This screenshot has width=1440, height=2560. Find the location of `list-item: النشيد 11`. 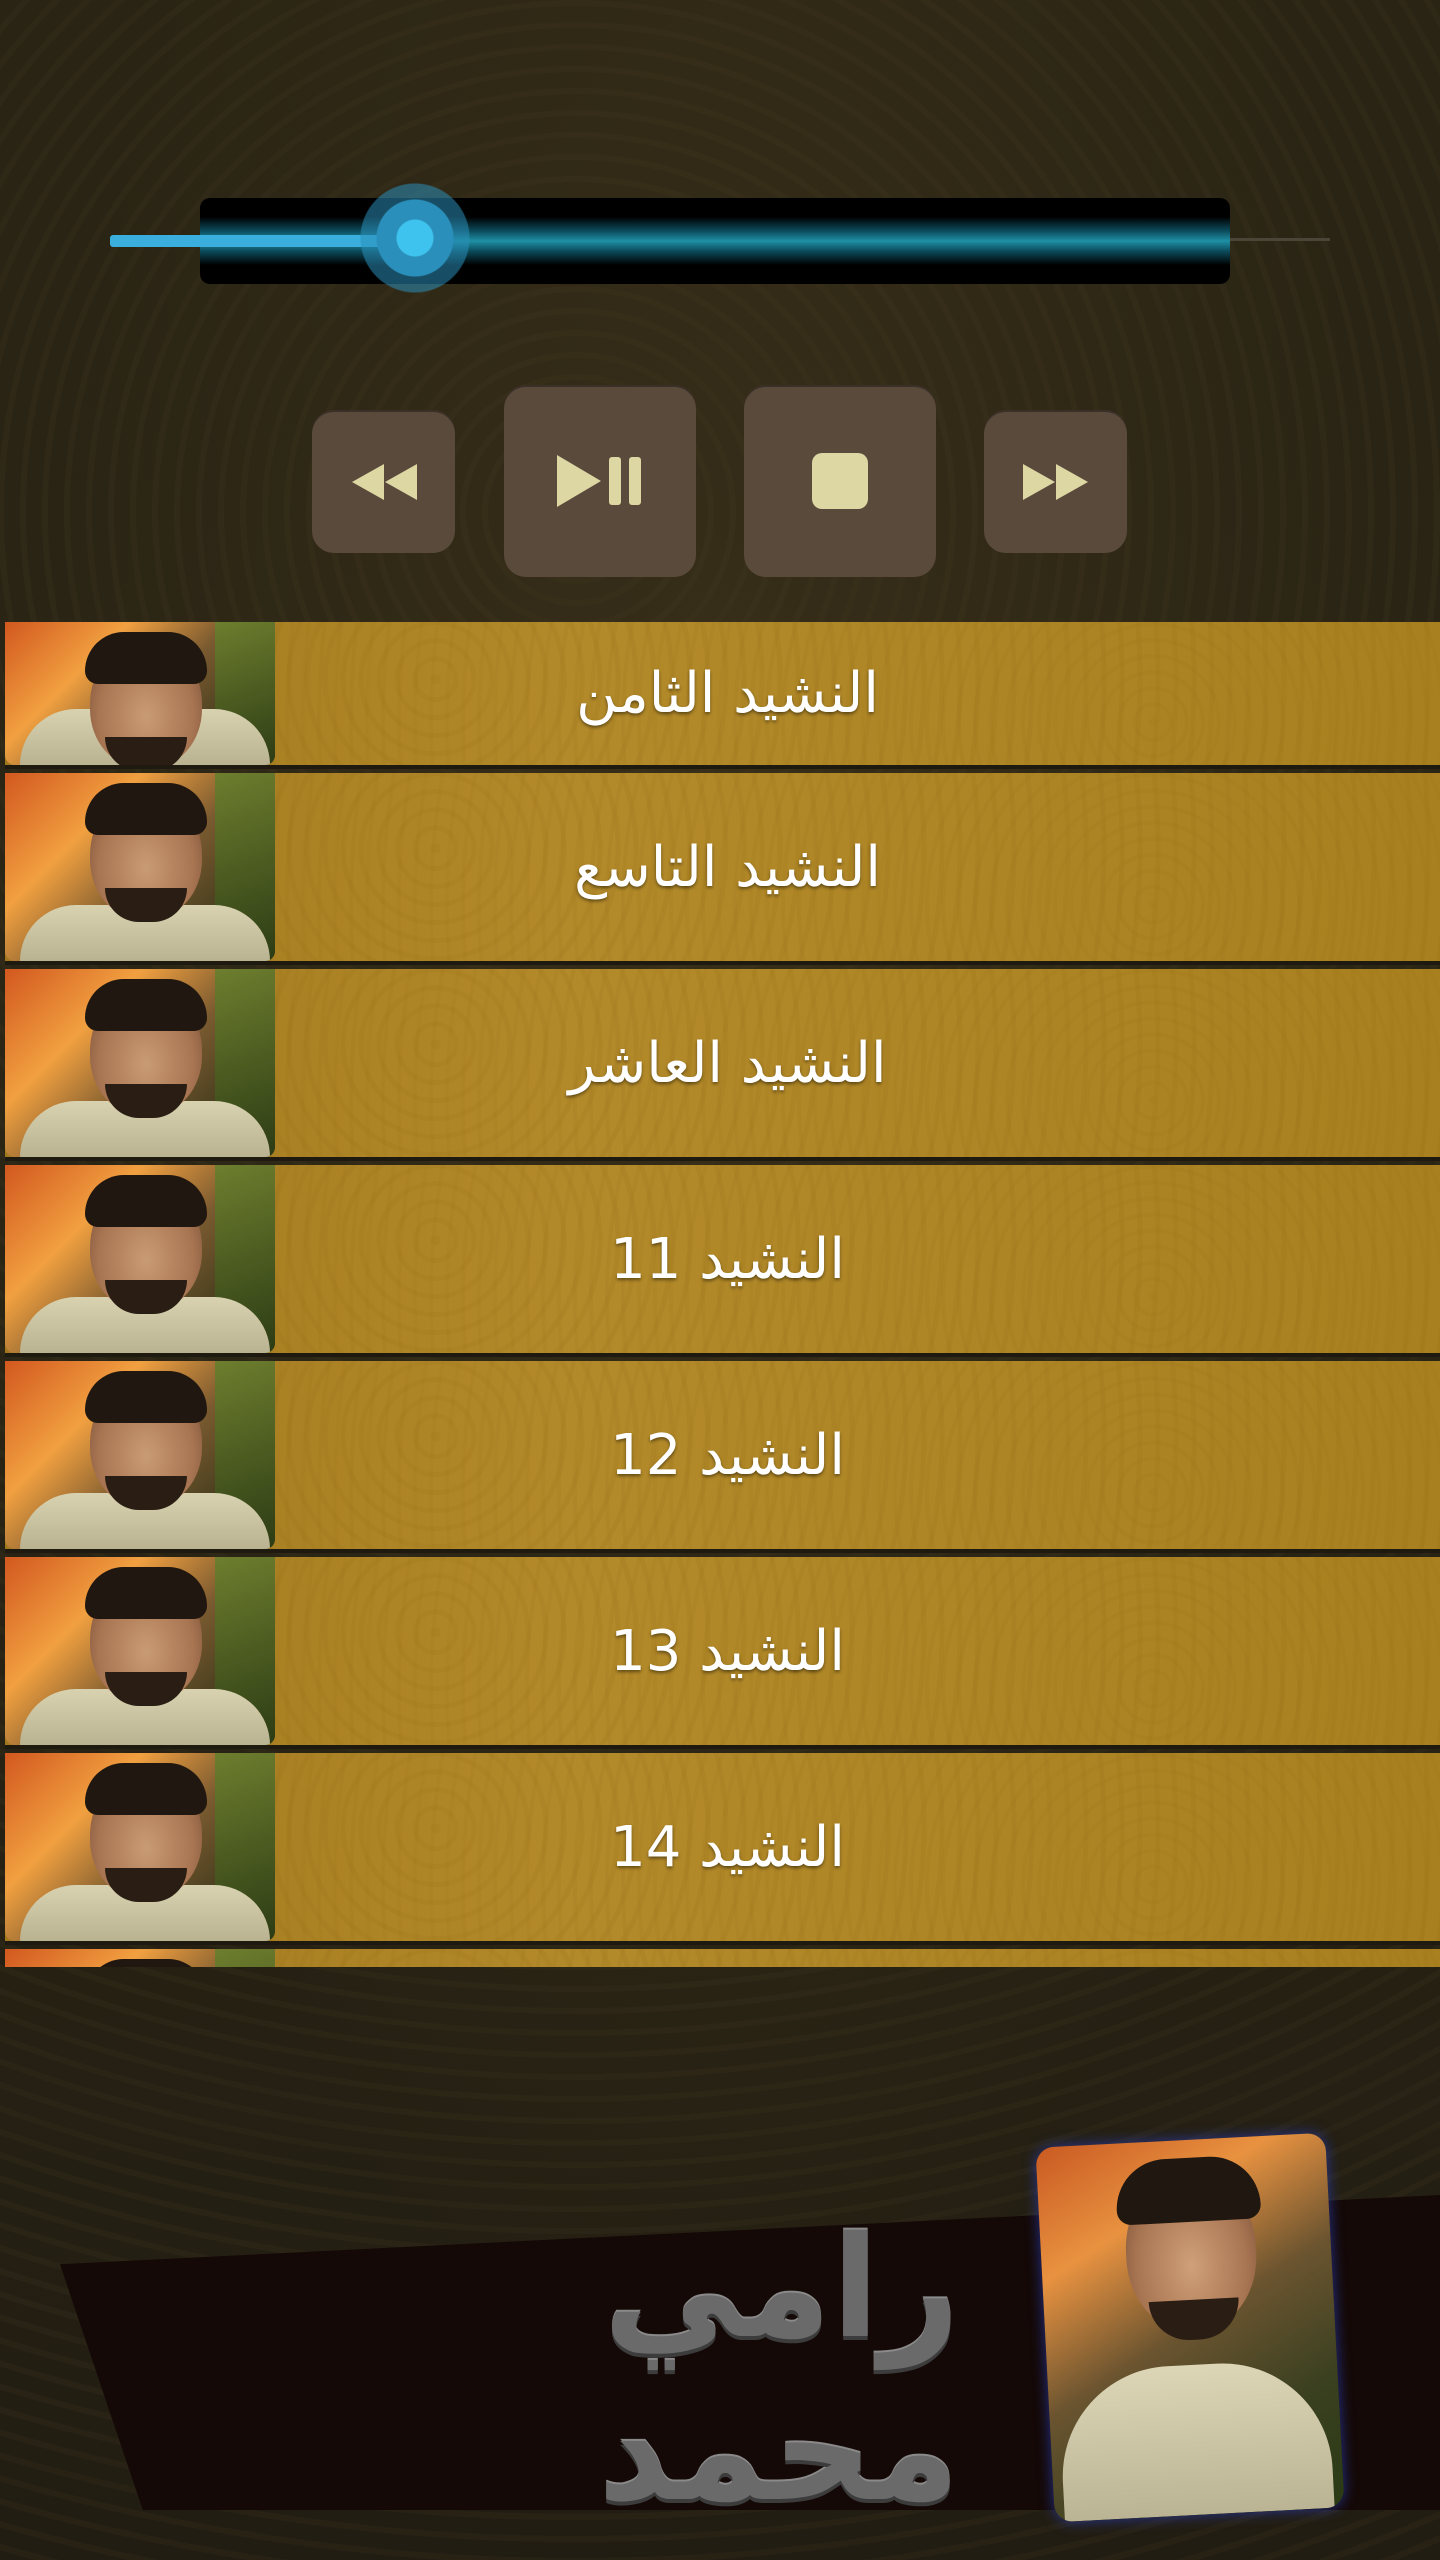

list-item: النشيد 11 is located at coordinates (722, 1261).